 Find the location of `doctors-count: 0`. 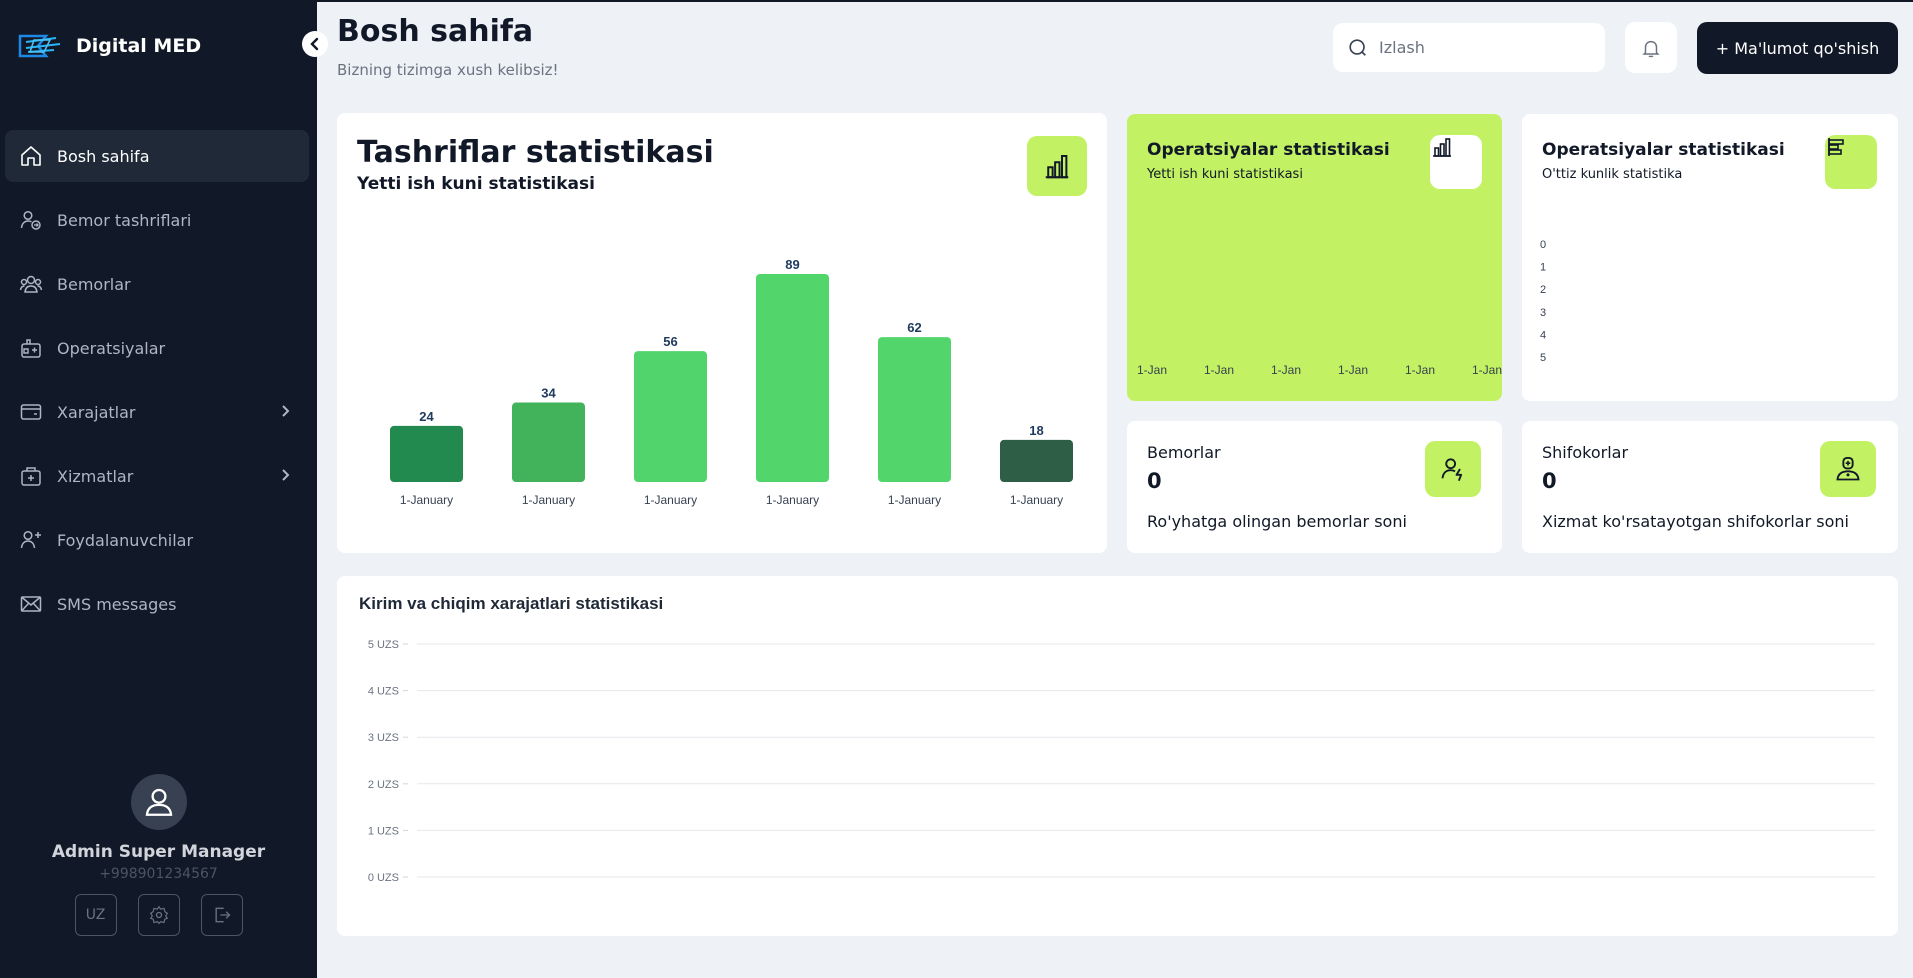

doctors-count: 0 is located at coordinates (1549, 481).